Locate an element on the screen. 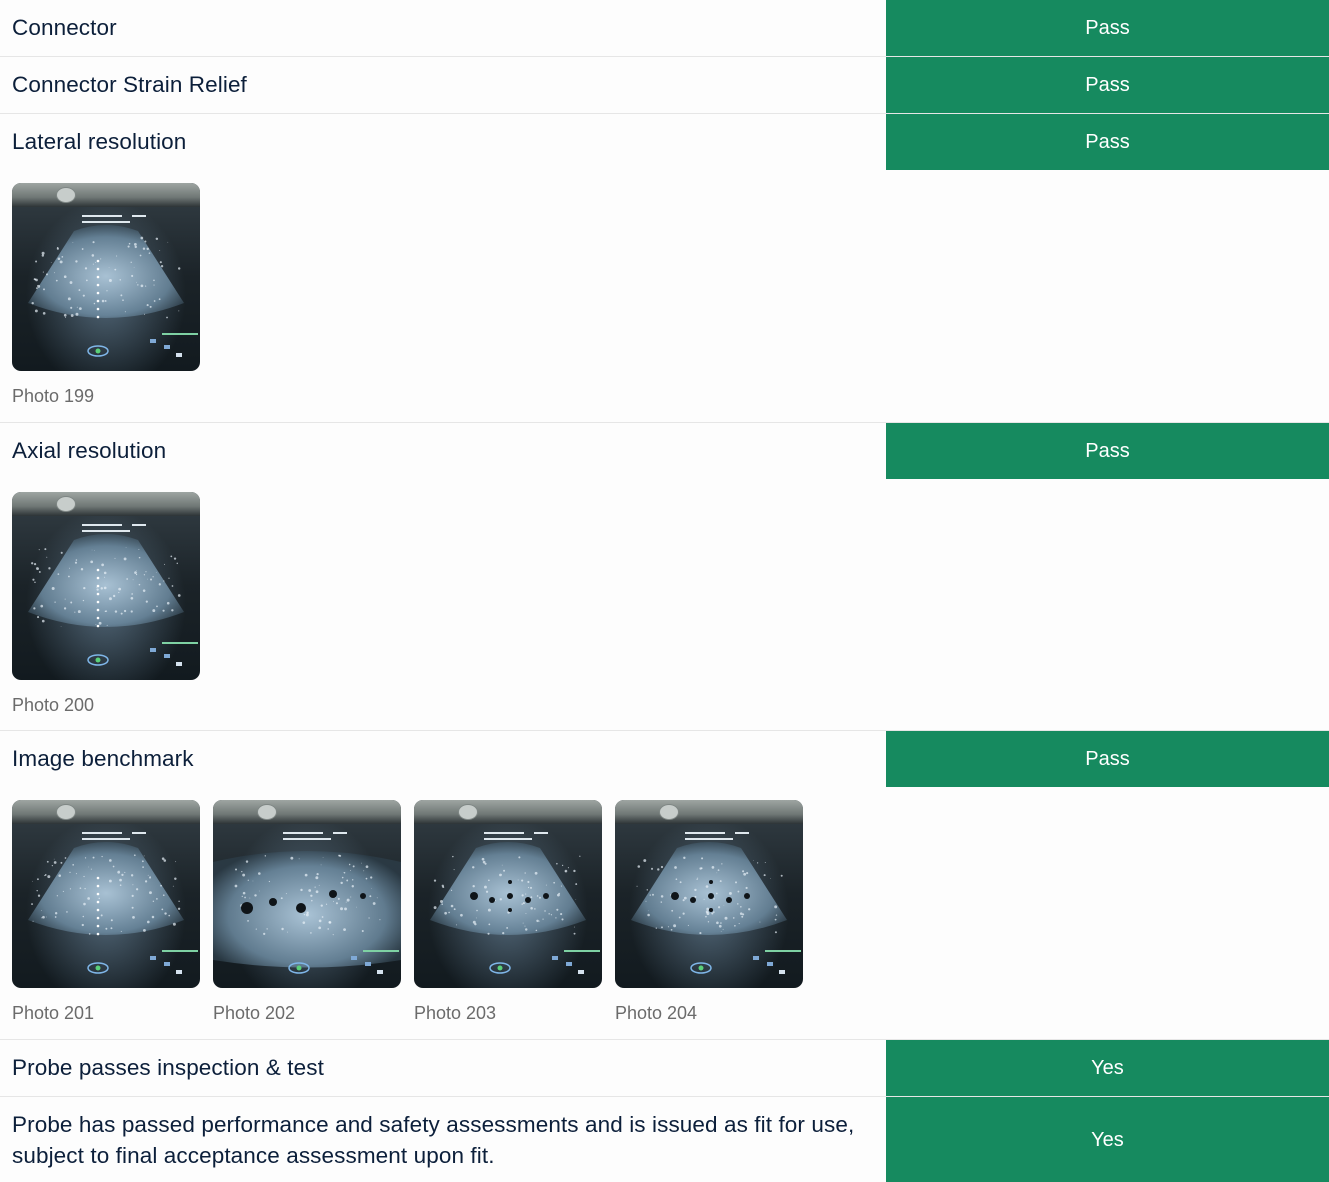  row-connector-strain-relief: Connector Strain Relief Pass is located at coordinates (664, 85).